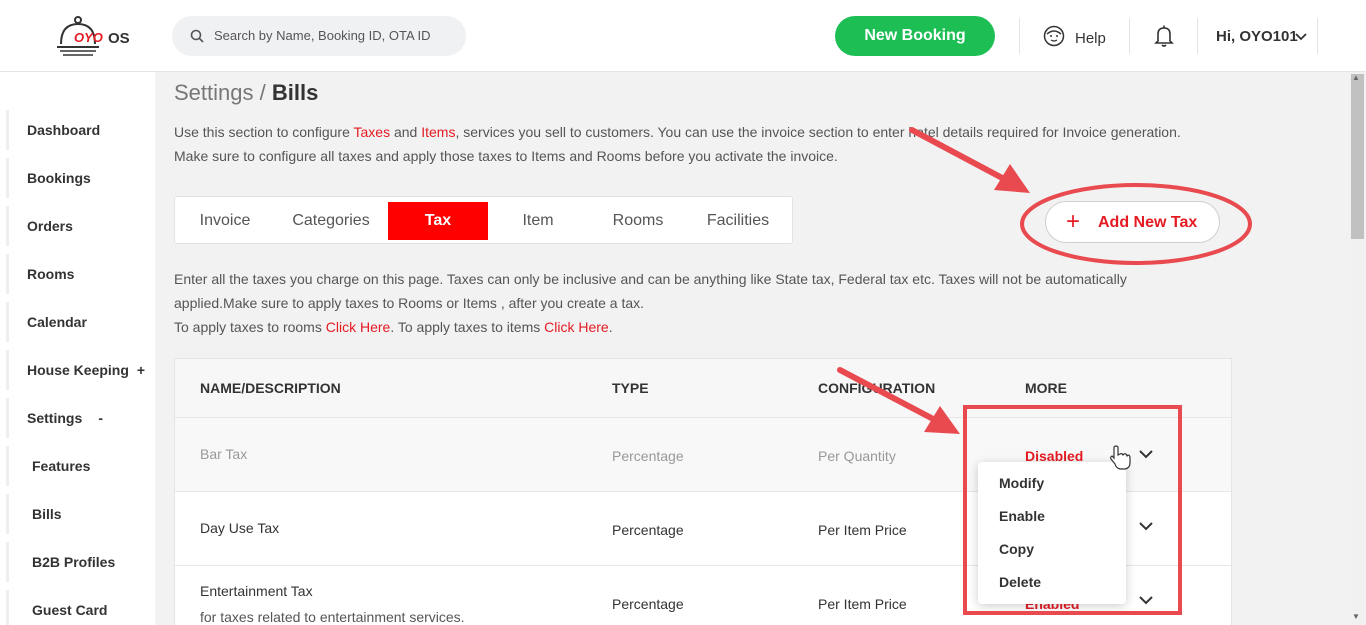 This screenshot has height=625, width=1366. Describe the element at coordinates (406, 132) in the screenshot. I see `intro-text-part: and` at that location.